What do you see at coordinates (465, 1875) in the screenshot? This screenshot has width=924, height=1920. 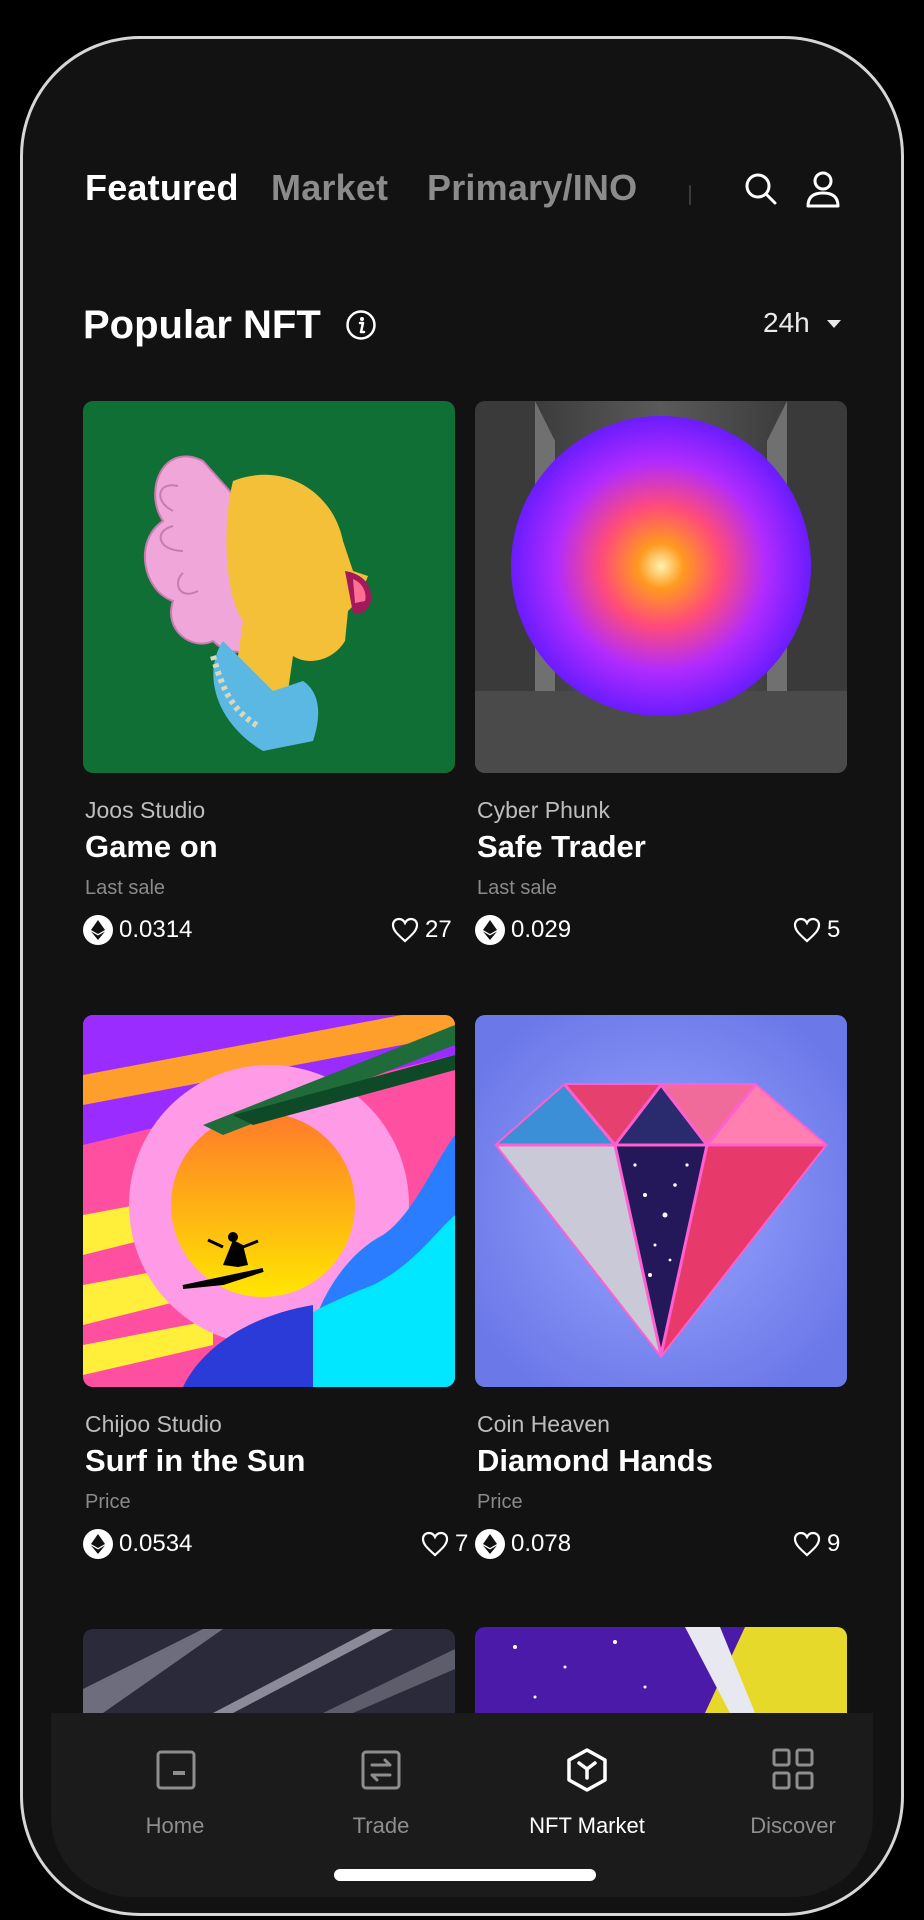 I see `home-indicator` at bounding box center [465, 1875].